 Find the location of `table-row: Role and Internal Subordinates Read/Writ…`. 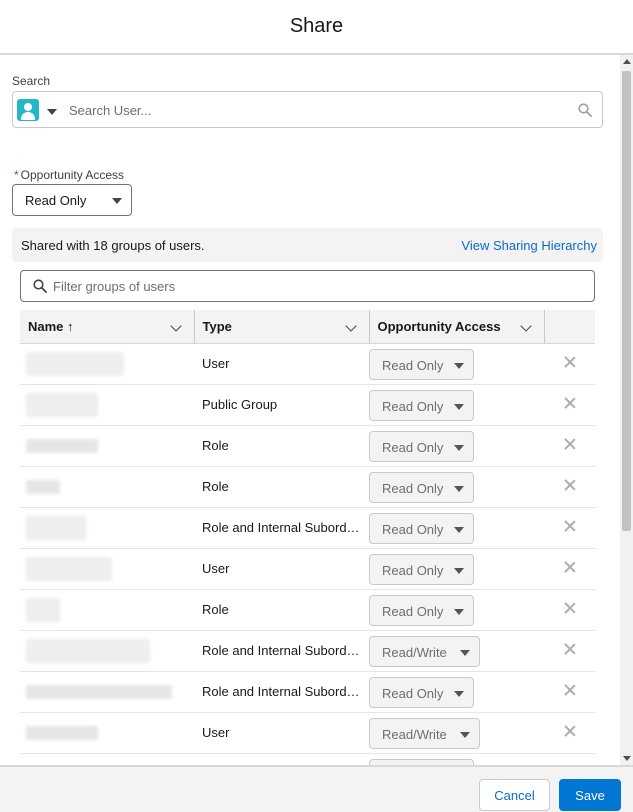

table-row: Role and Internal Subordinates Read/Writ… is located at coordinates (307, 651).